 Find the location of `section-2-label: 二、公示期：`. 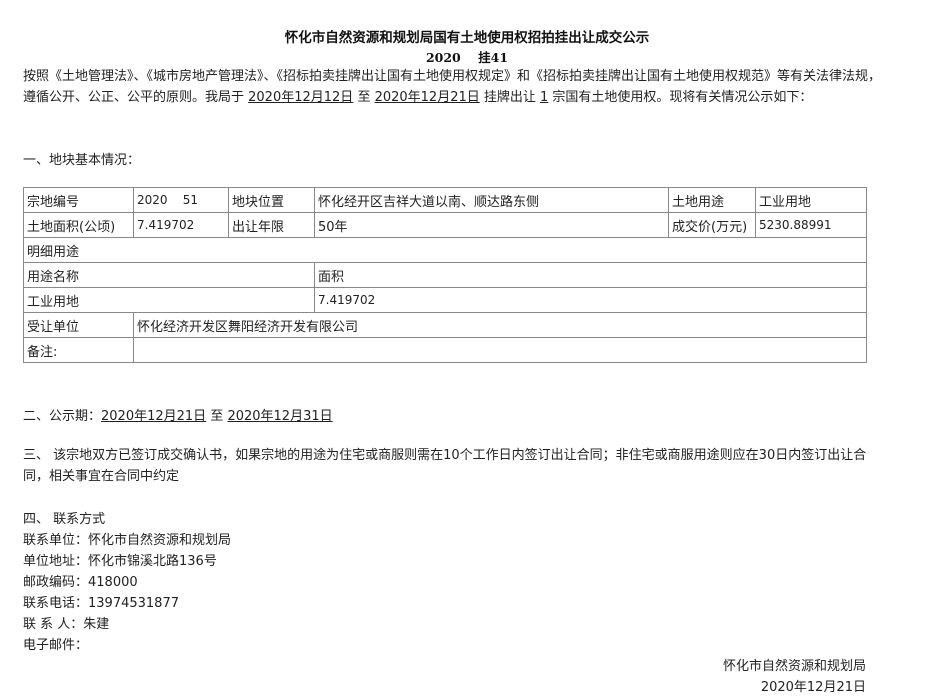

section-2-label: 二、公示期： is located at coordinates (62, 416).